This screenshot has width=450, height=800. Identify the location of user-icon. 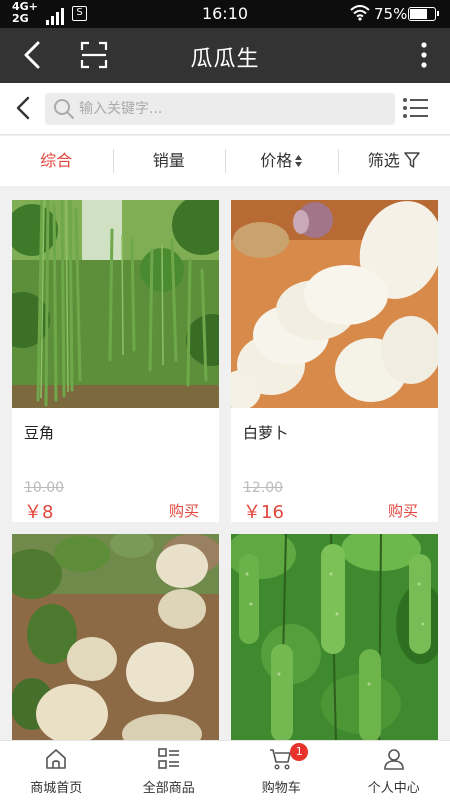
(393, 759).